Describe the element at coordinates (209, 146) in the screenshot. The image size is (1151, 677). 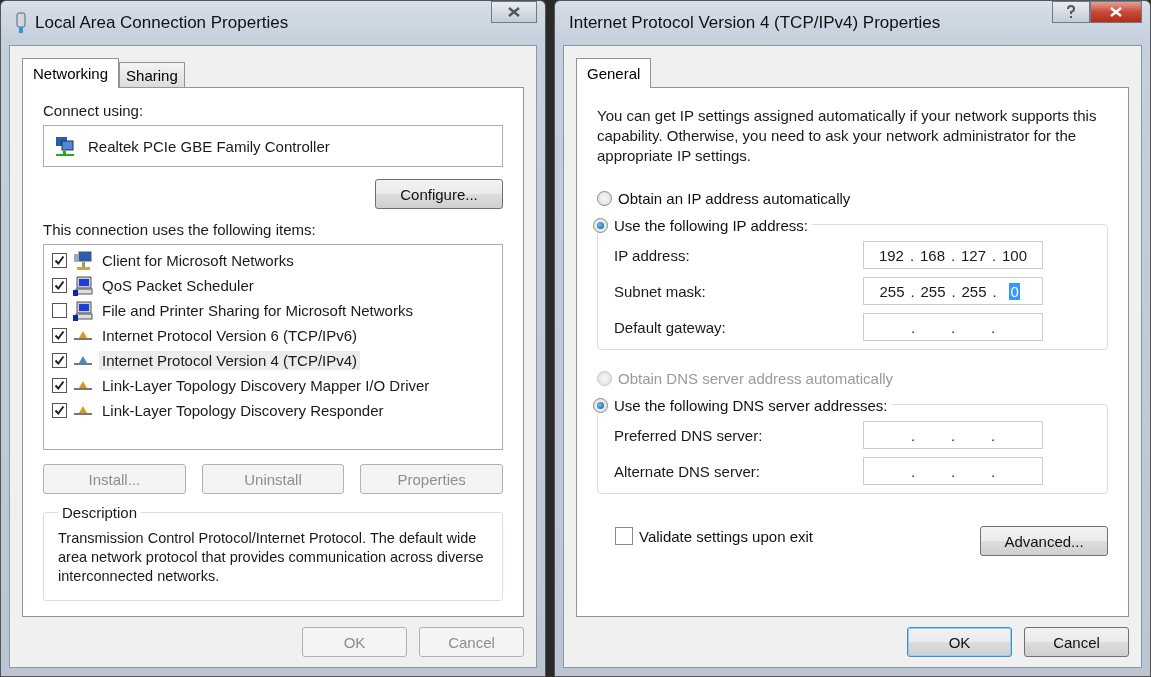
I see `adapter-name: Realtek PCIe GBE Family Controller` at that location.